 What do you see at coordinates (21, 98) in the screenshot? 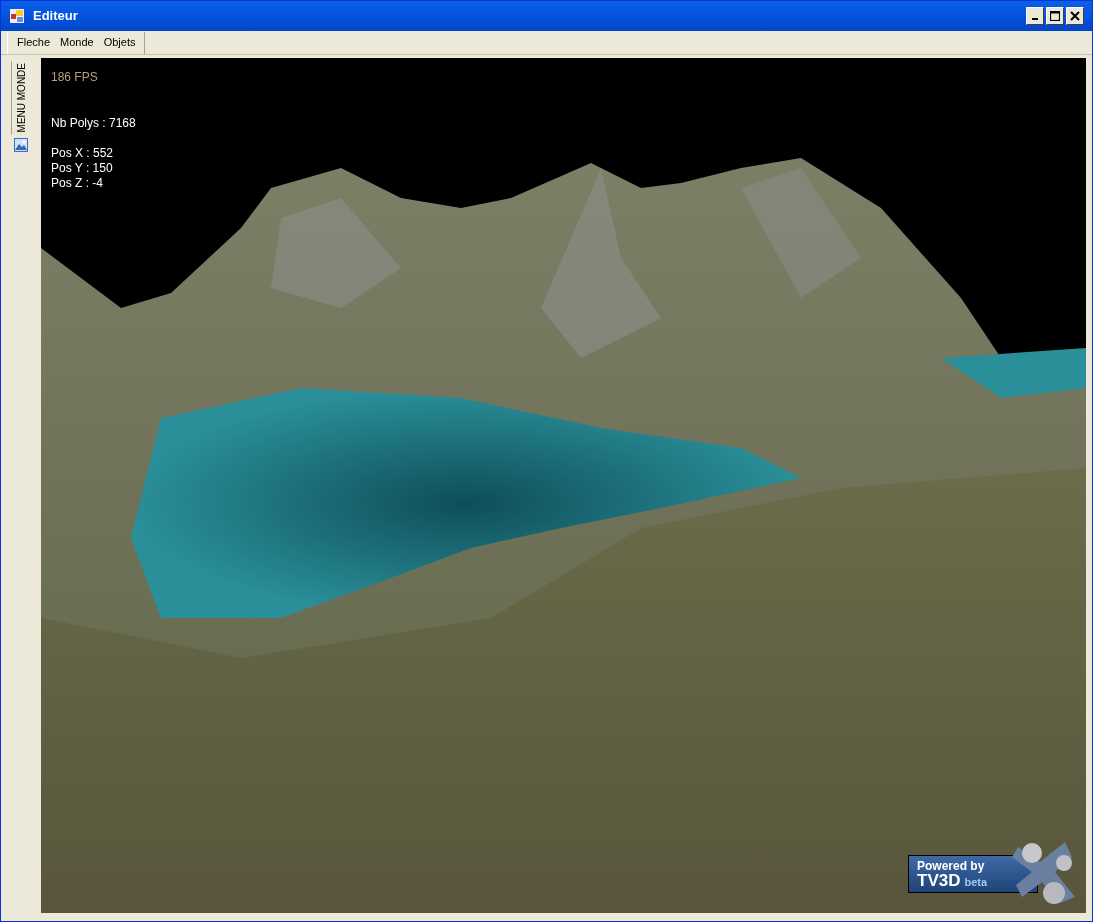
I see `sidebar-tab: MENU MONDE` at bounding box center [21, 98].